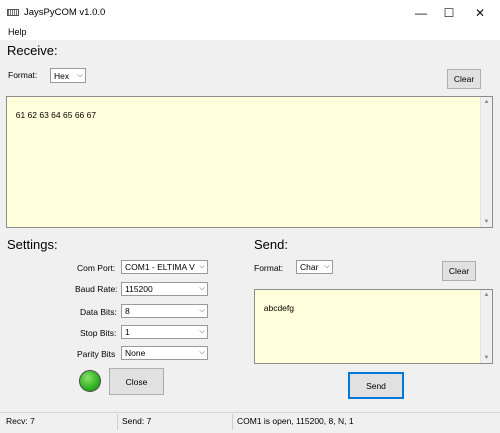 This screenshot has height=433, width=500. I want to click on close-icon: ✕, so click(480, 13).